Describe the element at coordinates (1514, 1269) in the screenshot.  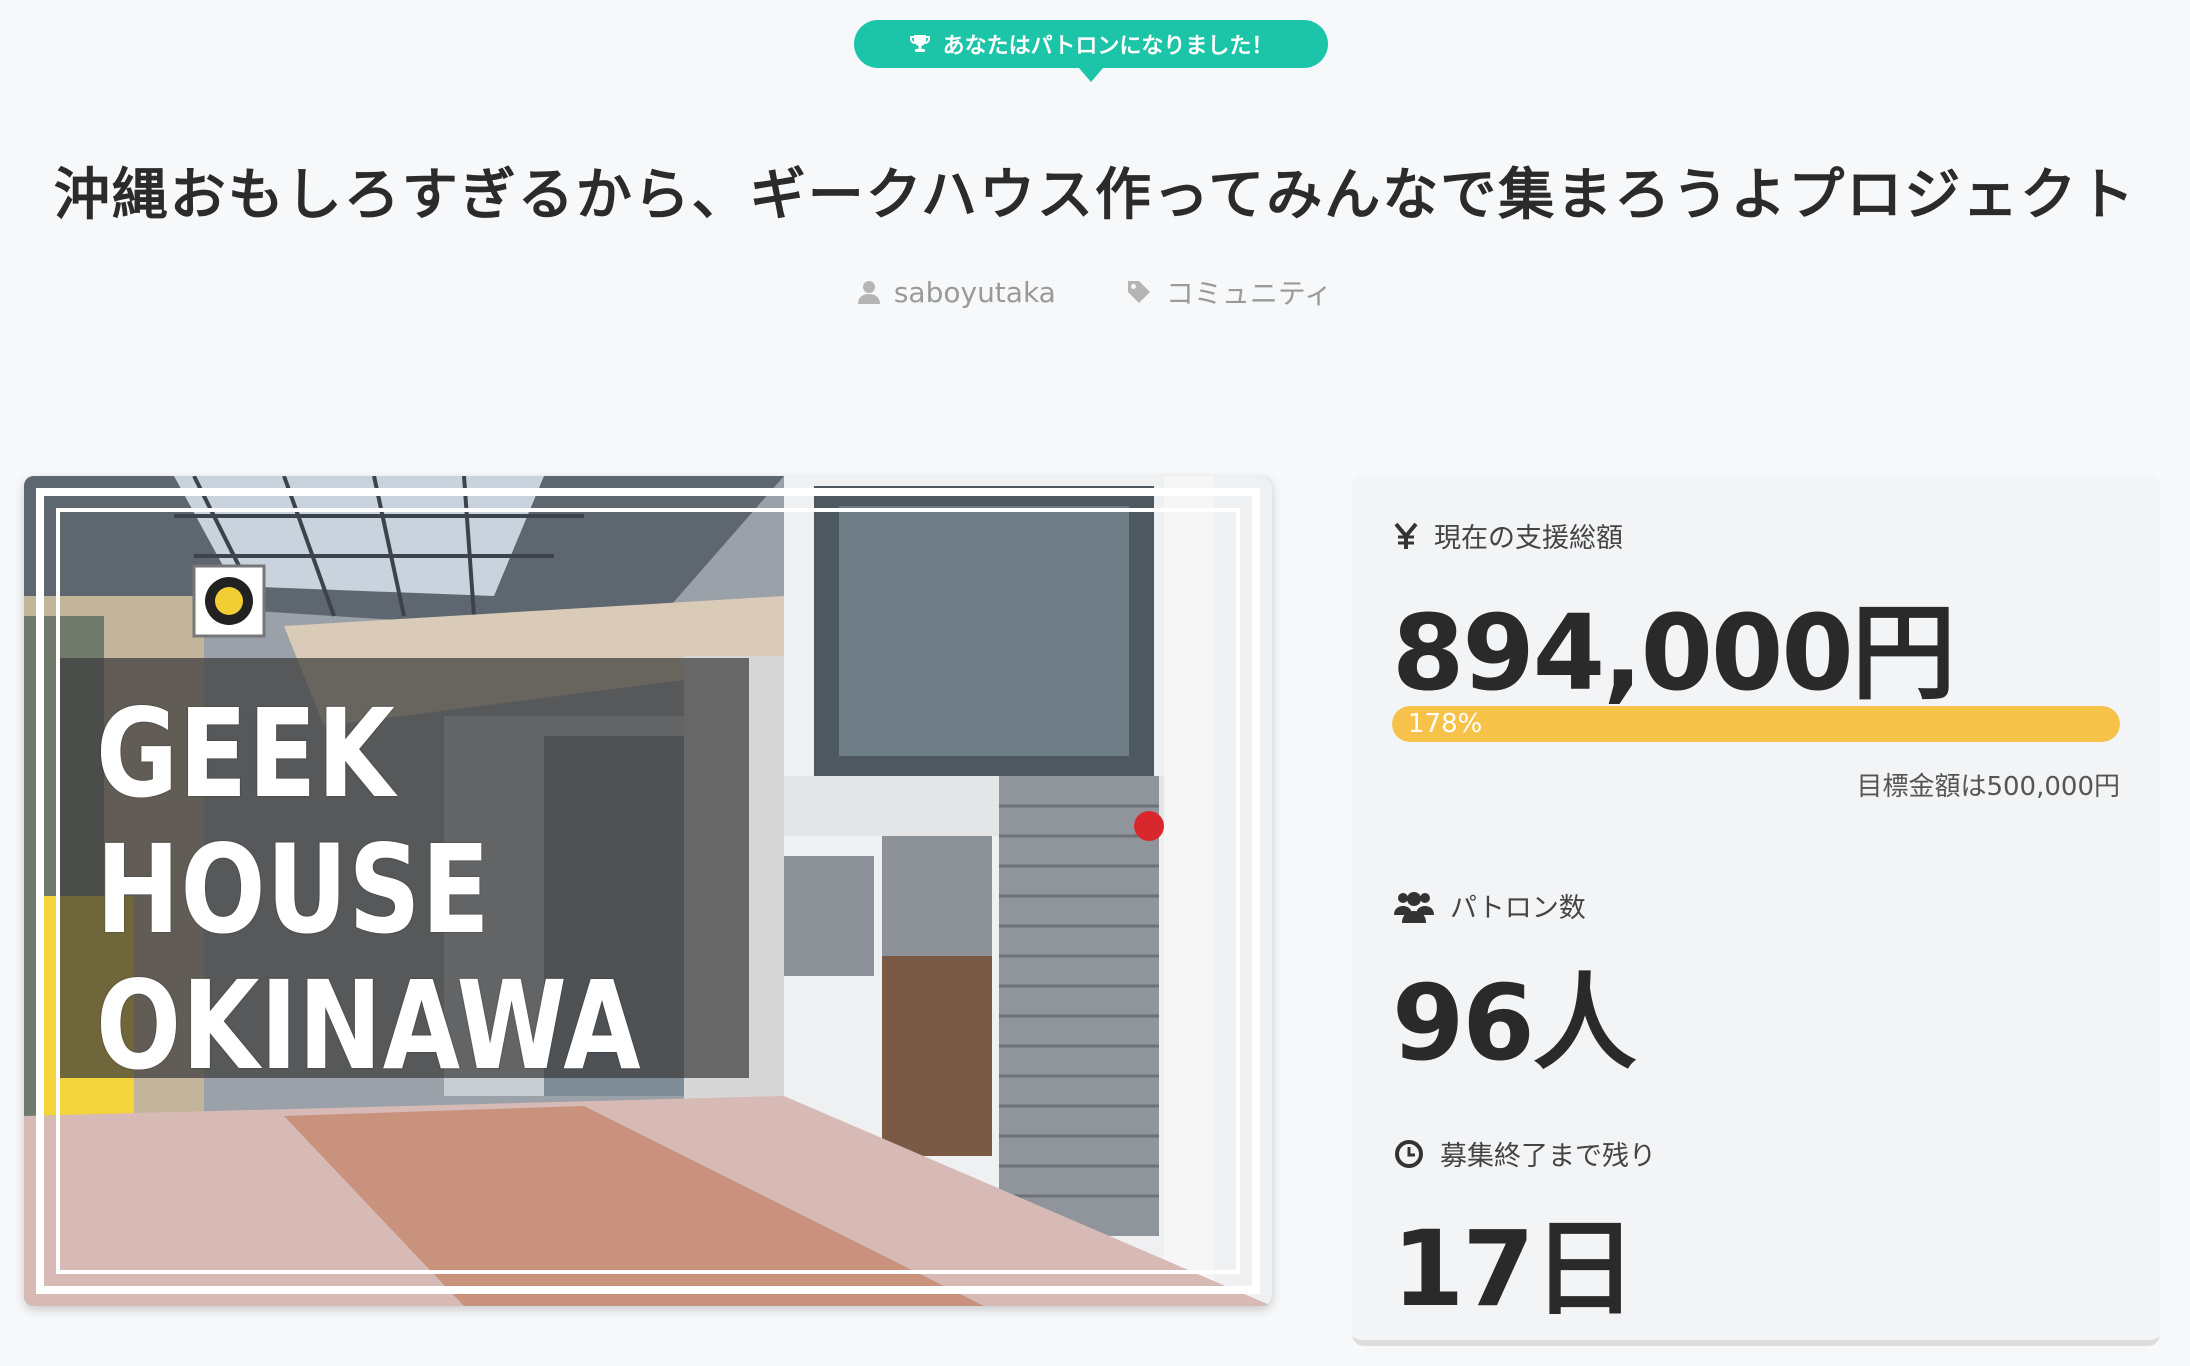
I see `days-remaining: 17日` at that location.